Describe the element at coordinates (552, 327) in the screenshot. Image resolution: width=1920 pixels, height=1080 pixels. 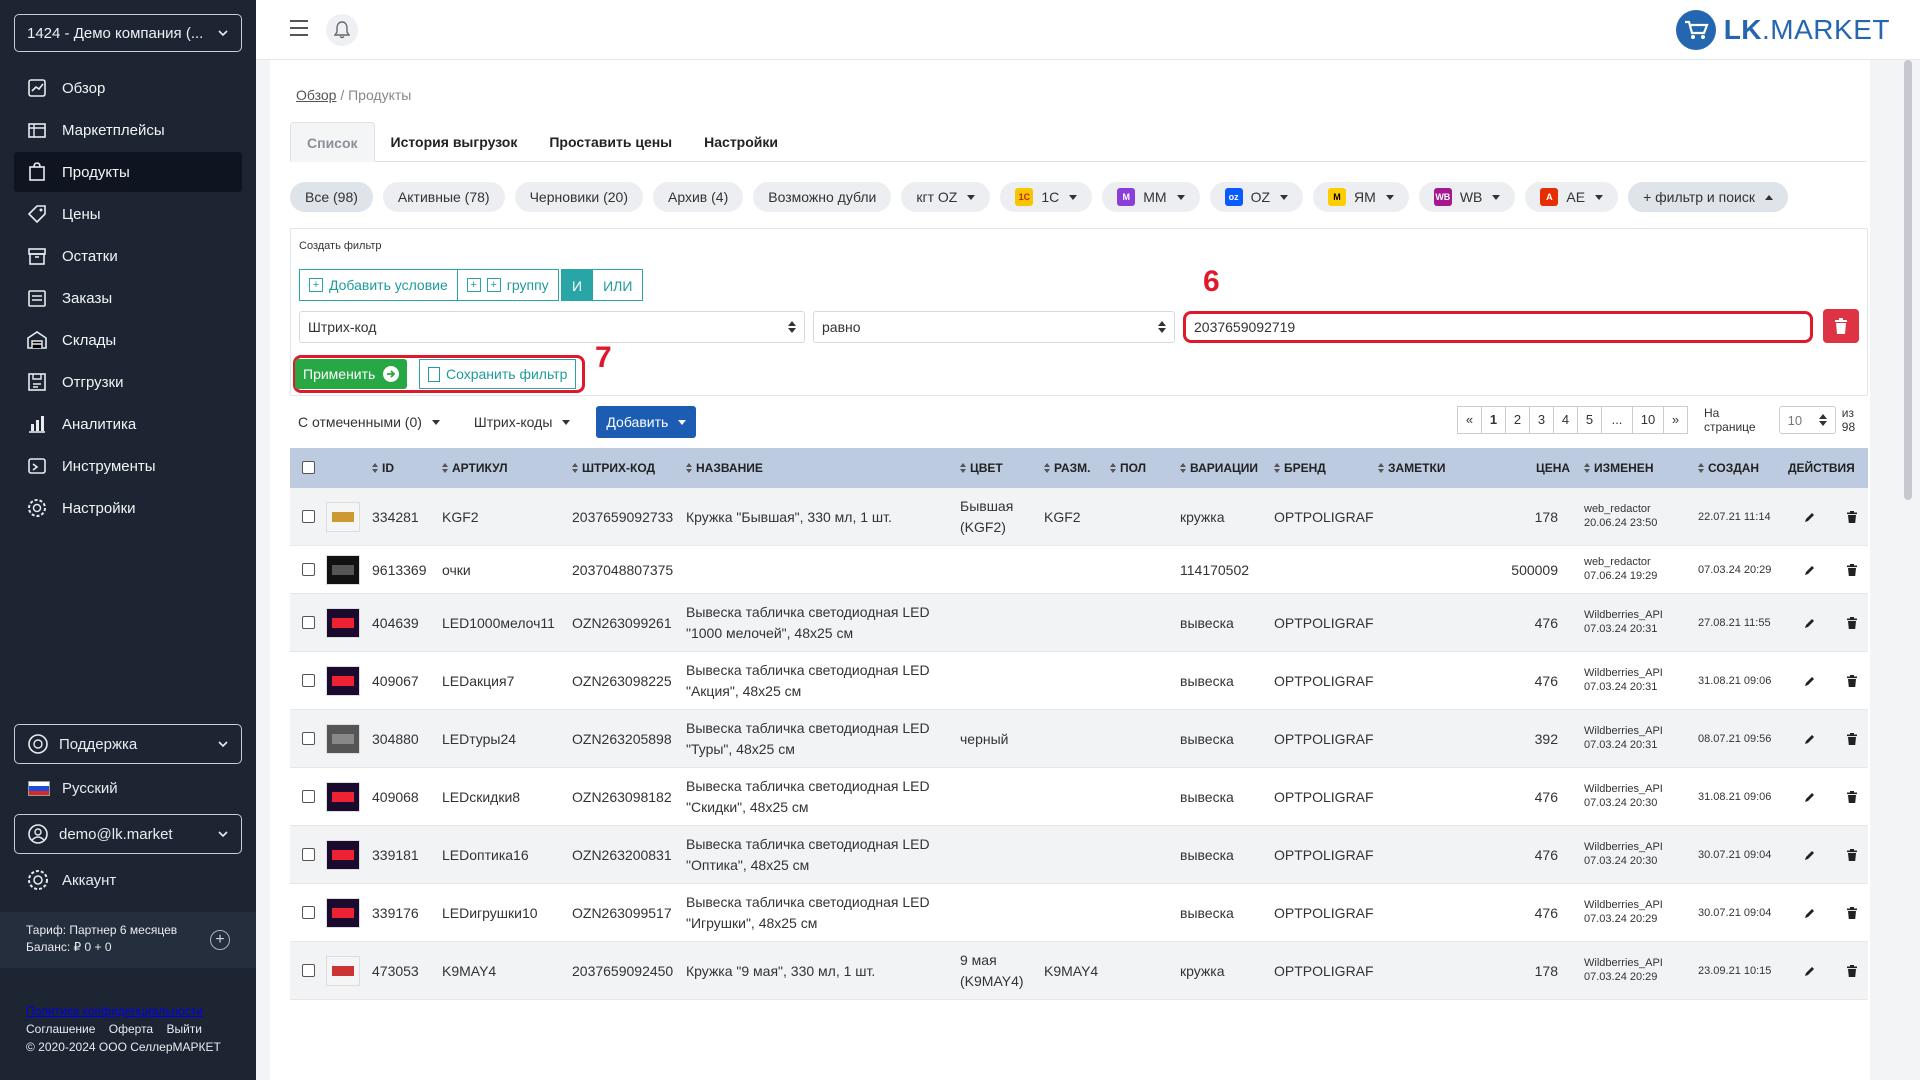
I see `filter-field-select: Штрих-код` at that location.